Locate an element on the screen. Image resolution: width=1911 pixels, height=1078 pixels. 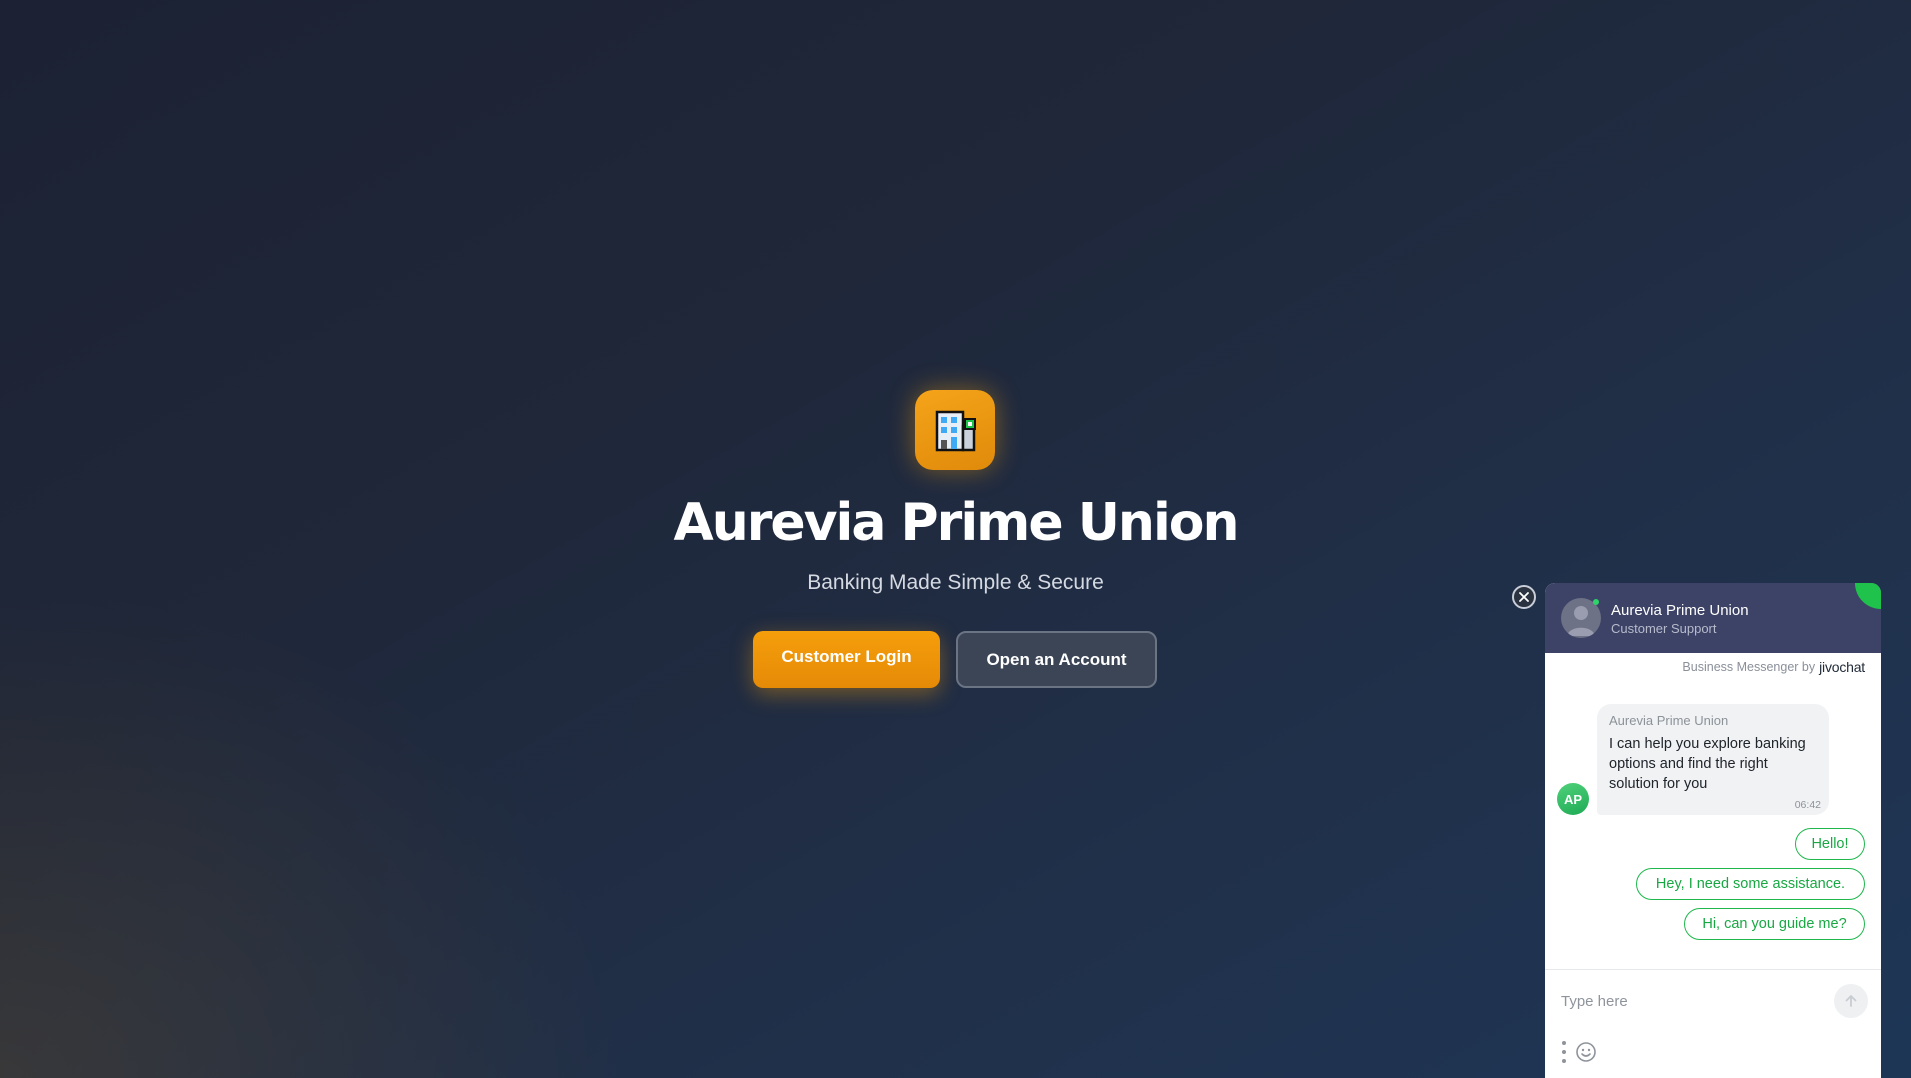
arrow-up-icon is located at coordinates (1851, 1001).